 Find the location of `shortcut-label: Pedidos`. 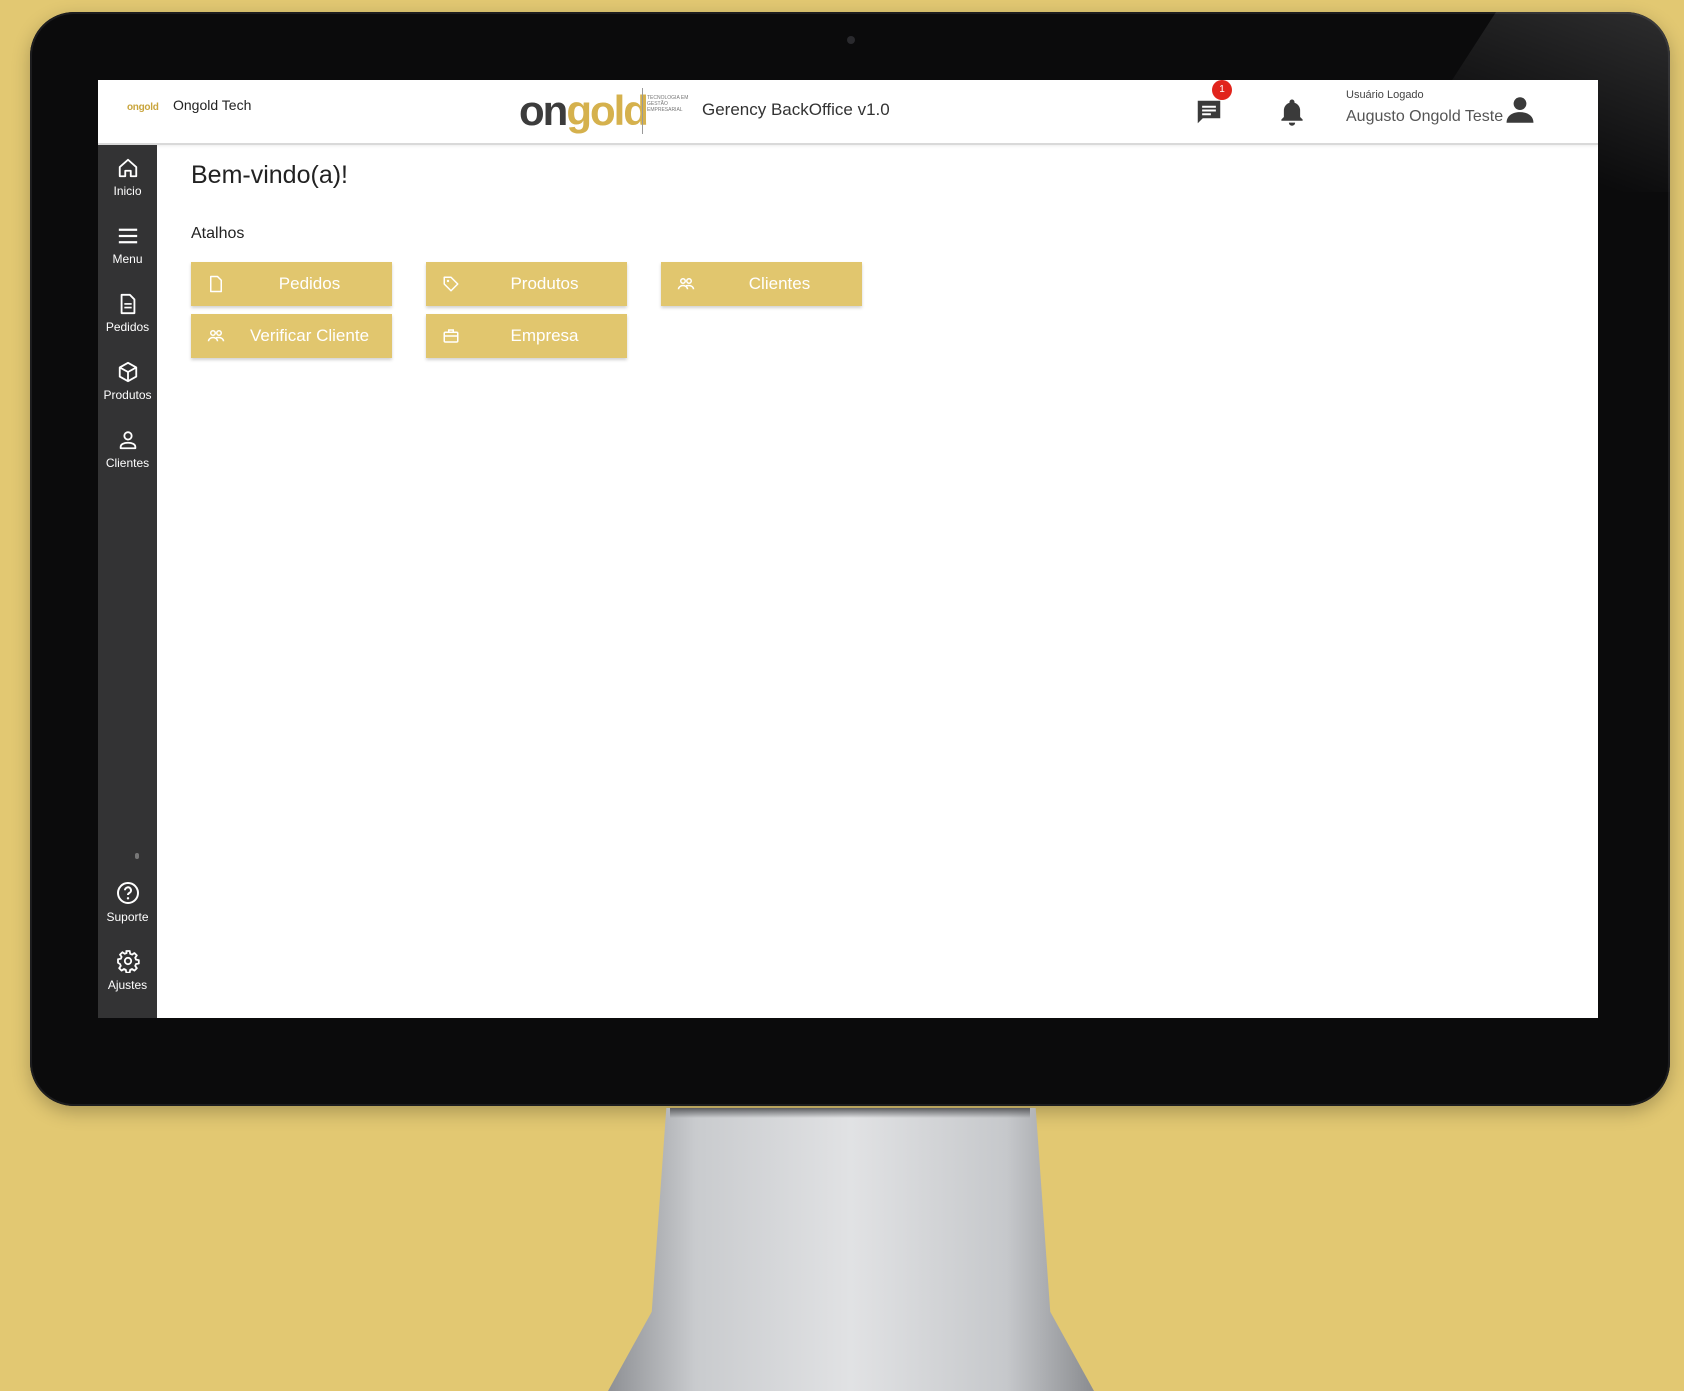

shortcut-label: Pedidos is located at coordinates (309, 283).